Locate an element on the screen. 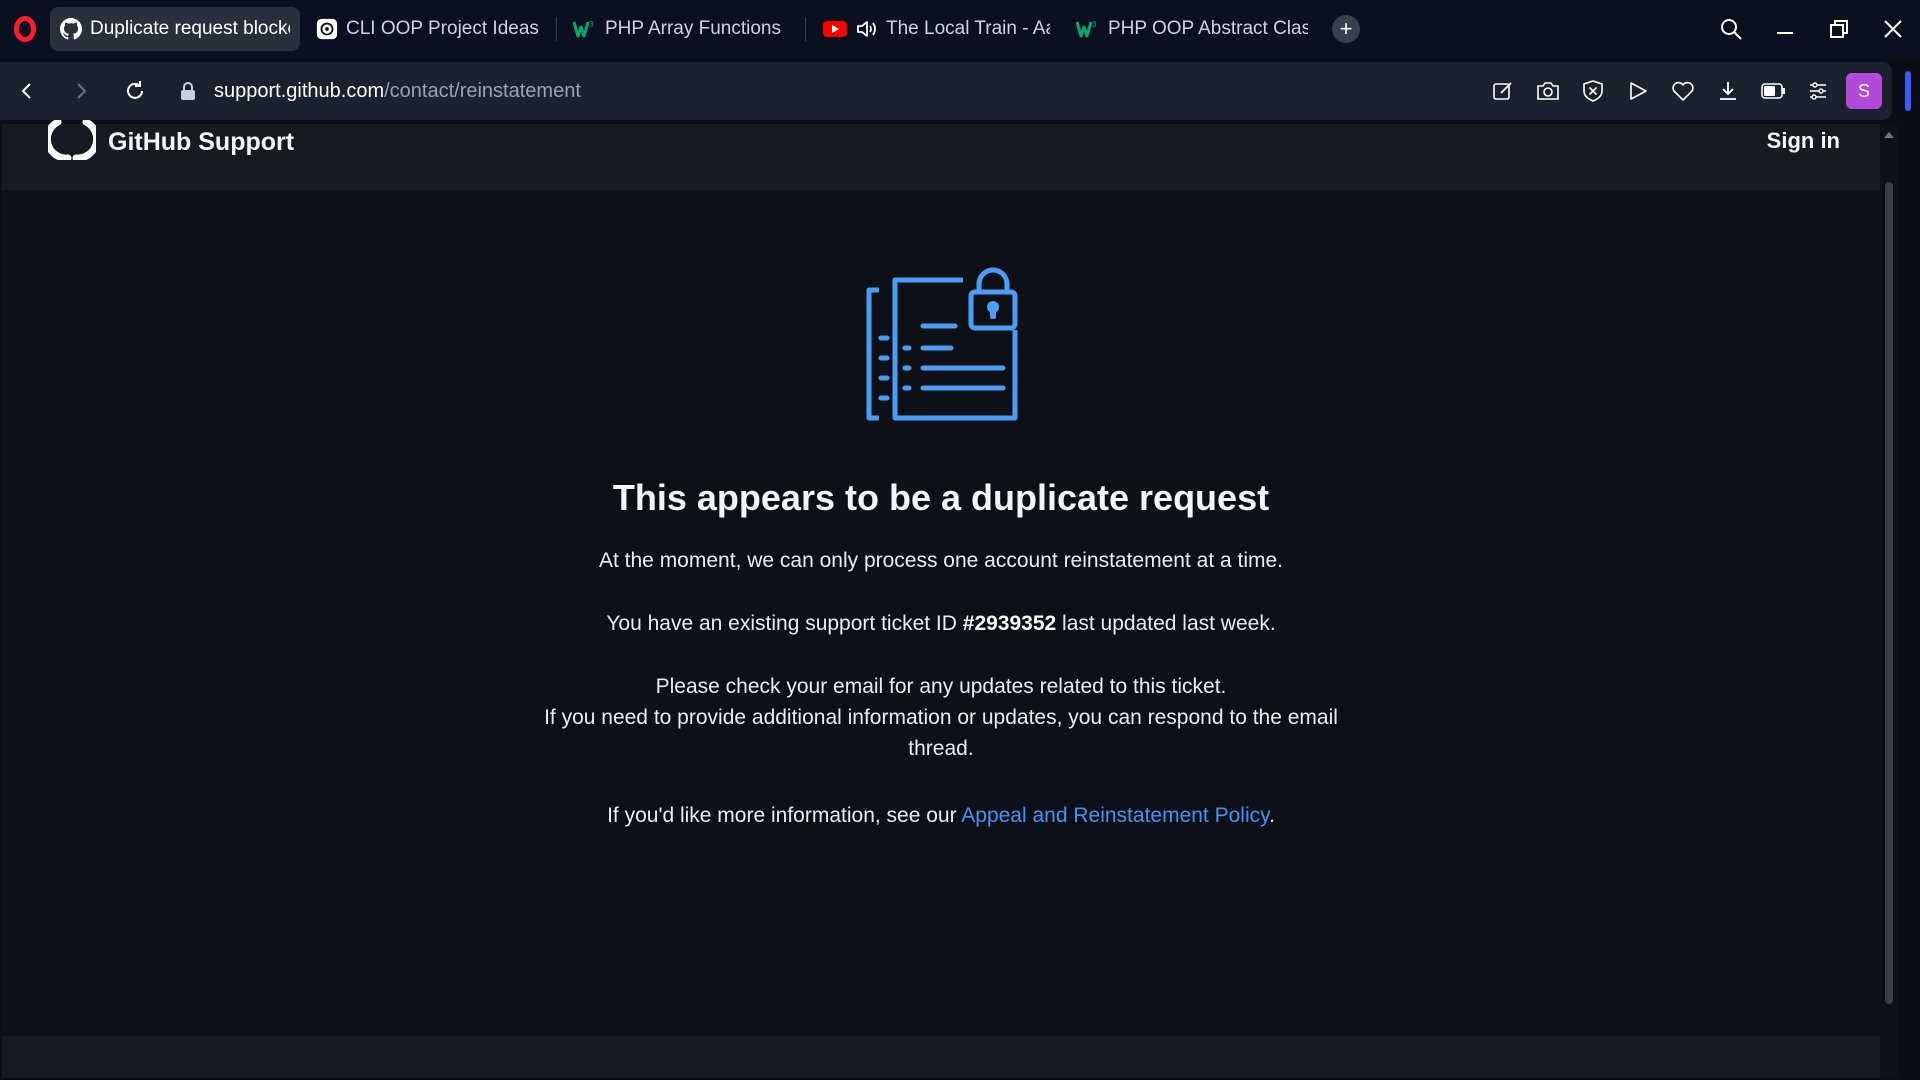 Image resolution: width=1920 pixels, height=1080 pixels. snapshot-icon is located at coordinates (1547, 91).